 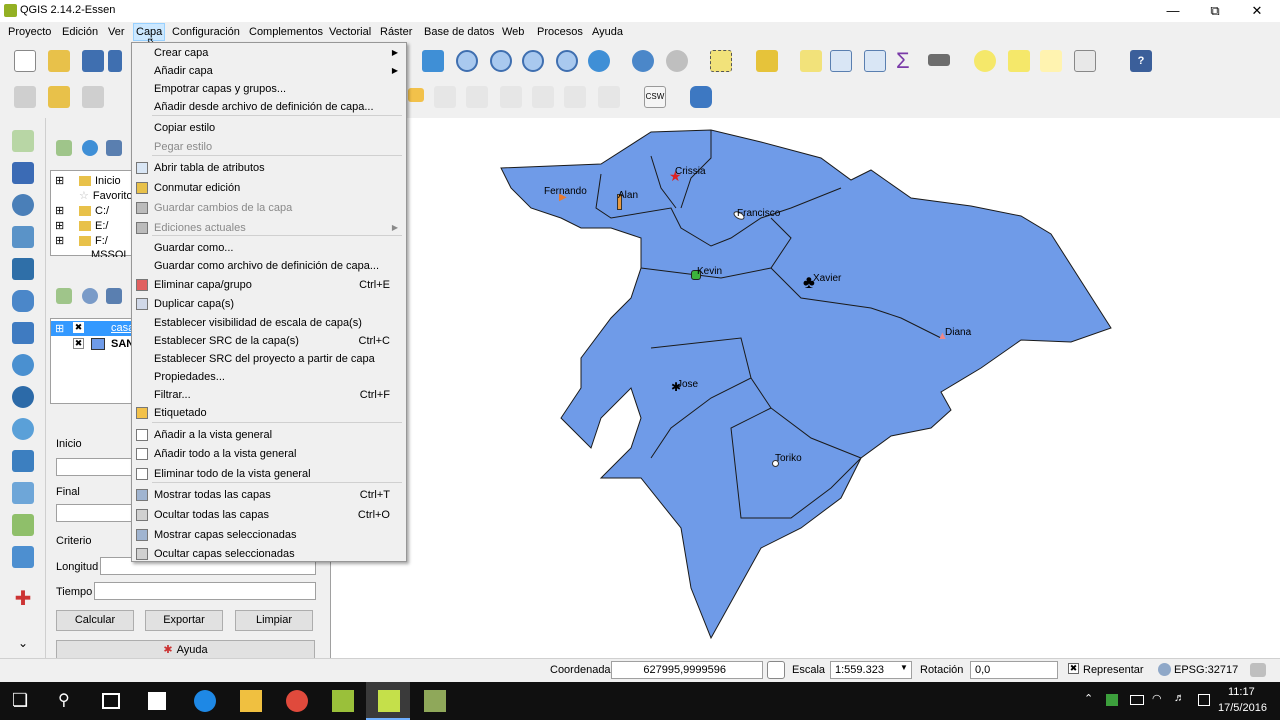 I want to click on text-annotation-icon, so click(x=1085, y=61).